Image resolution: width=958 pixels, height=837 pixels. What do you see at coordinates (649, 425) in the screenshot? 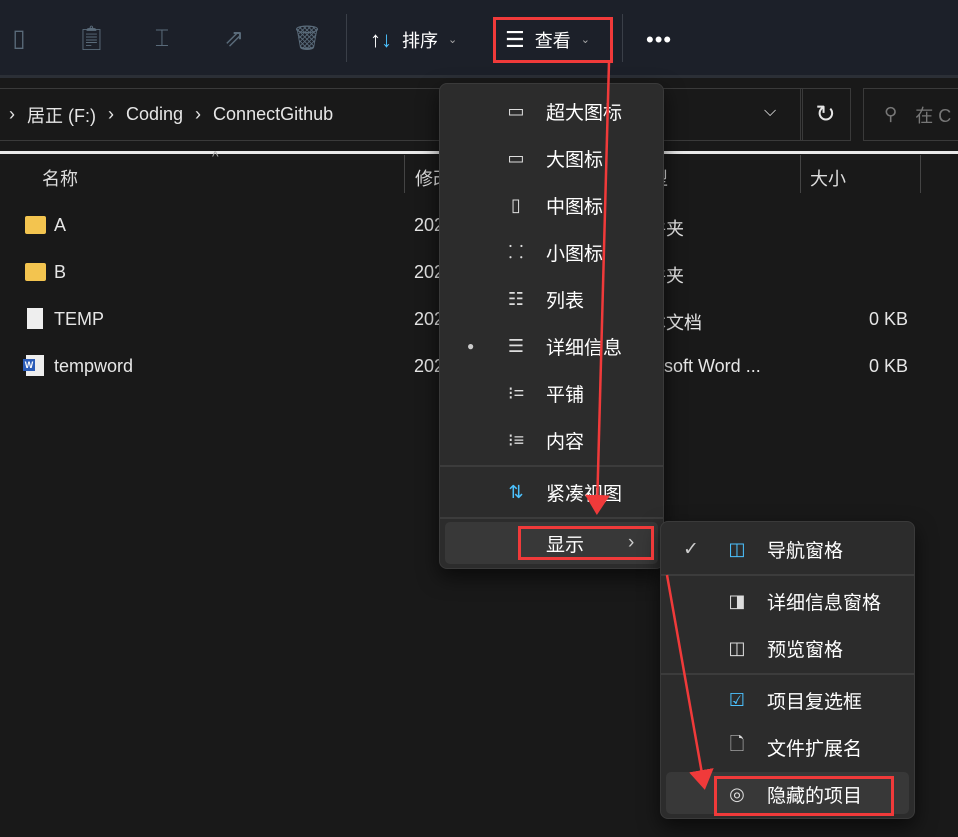
I see `annotation-arrows` at bounding box center [649, 425].